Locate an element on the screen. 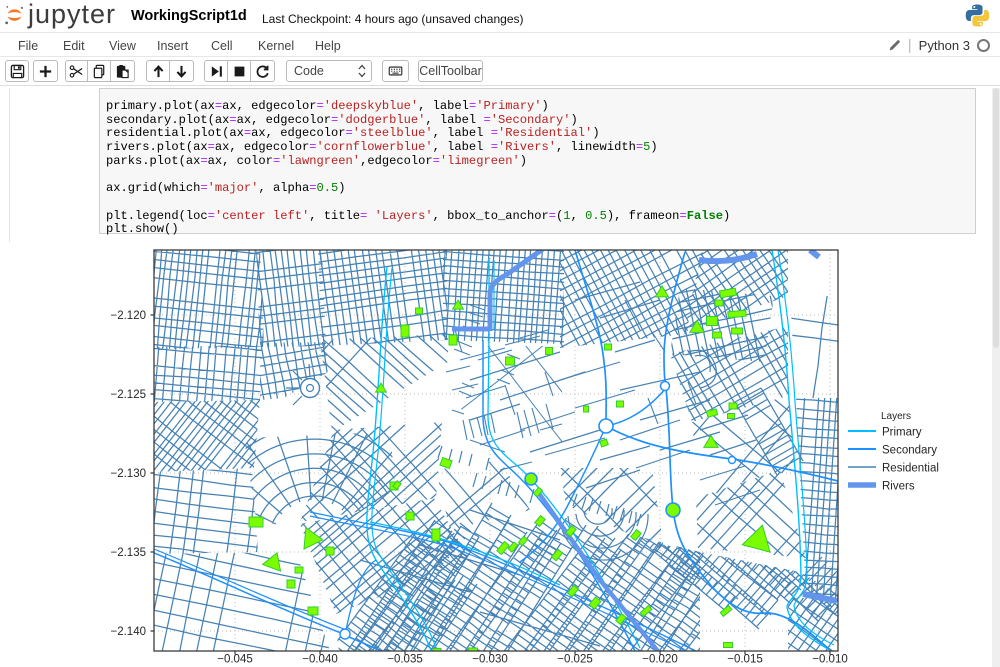 The image size is (1000, 667). svg-text: −2.130 is located at coordinates (129, 474).